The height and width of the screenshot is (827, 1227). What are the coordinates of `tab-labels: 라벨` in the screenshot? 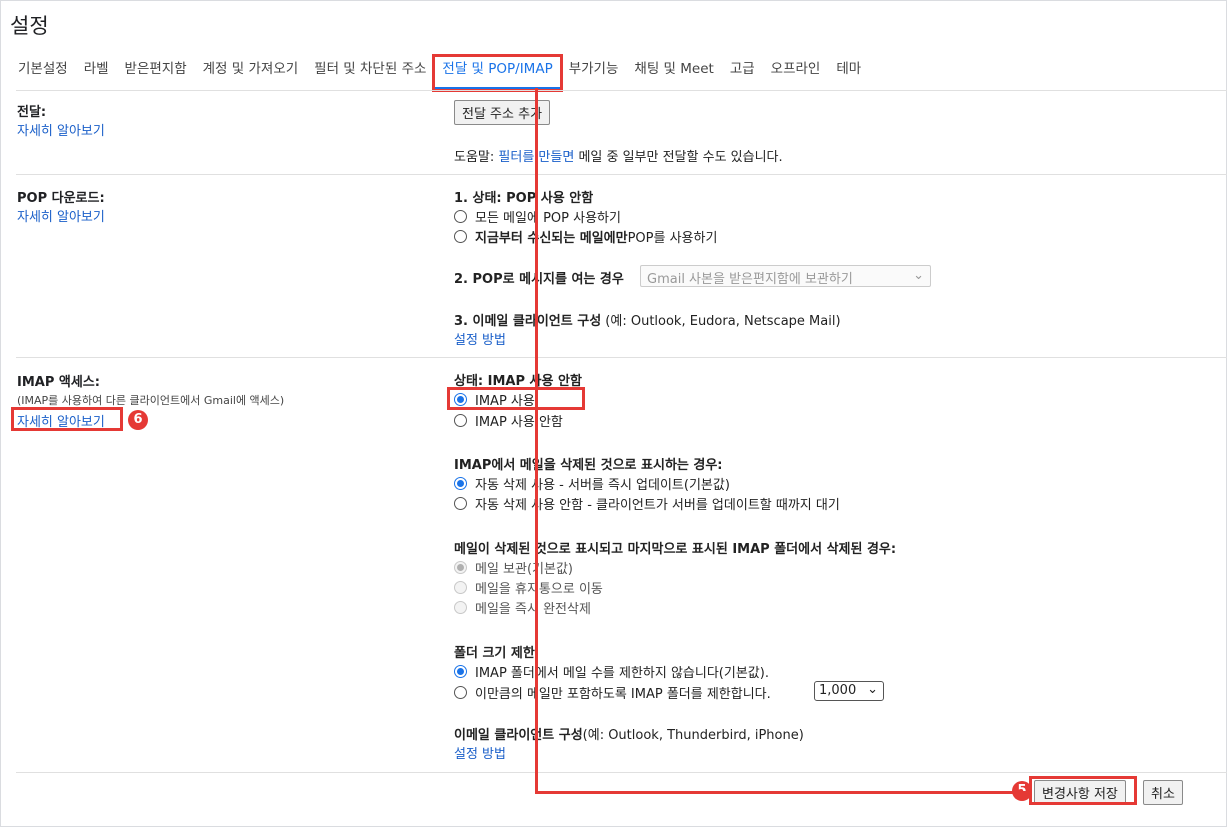 It's located at (96, 73).